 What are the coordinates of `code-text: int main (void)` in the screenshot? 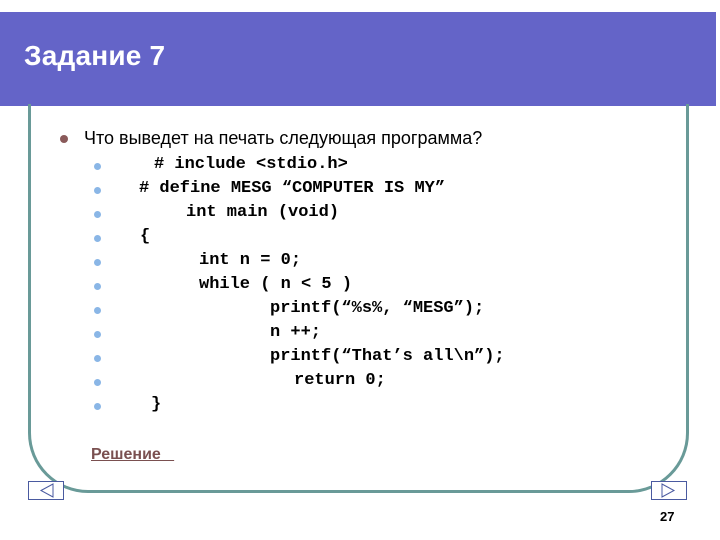 It's located at (263, 212).